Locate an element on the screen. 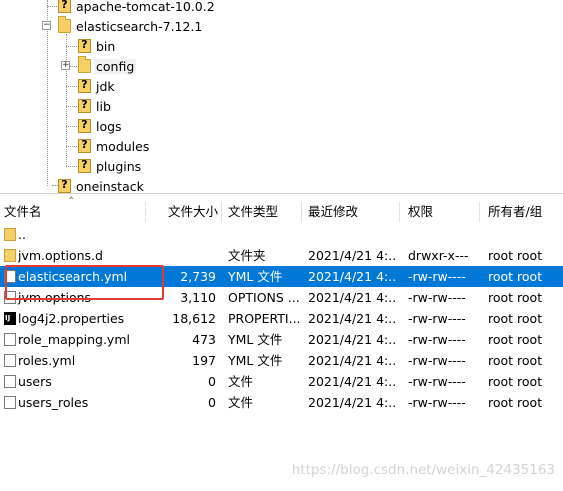  table-row: .. is located at coordinates (281, 234).